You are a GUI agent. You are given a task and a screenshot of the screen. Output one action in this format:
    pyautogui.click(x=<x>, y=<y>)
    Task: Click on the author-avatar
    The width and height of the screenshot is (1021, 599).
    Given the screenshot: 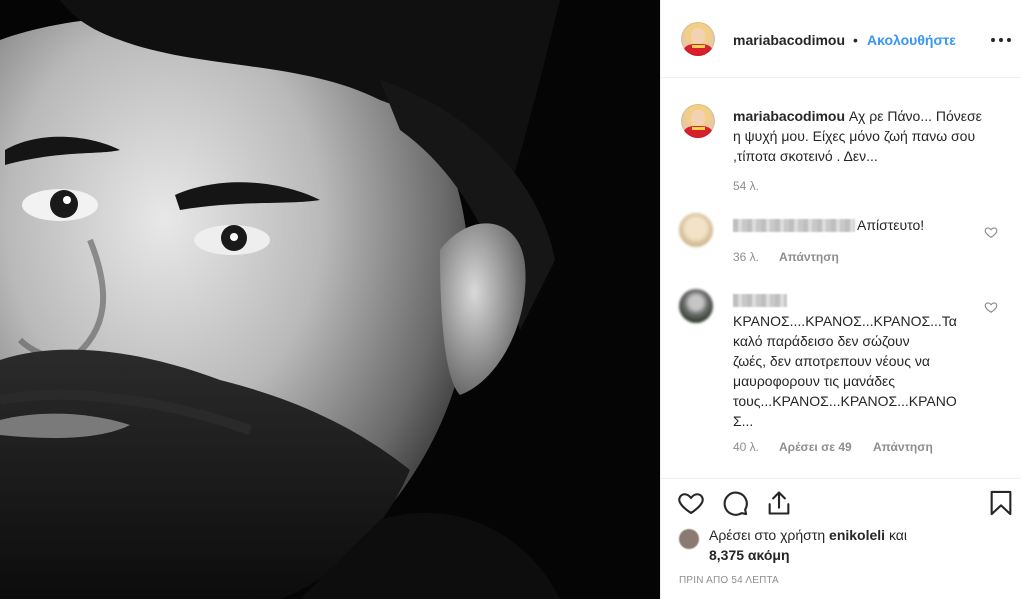 What is the action you would take?
    pyautogui.click(x=698, y=39)
    